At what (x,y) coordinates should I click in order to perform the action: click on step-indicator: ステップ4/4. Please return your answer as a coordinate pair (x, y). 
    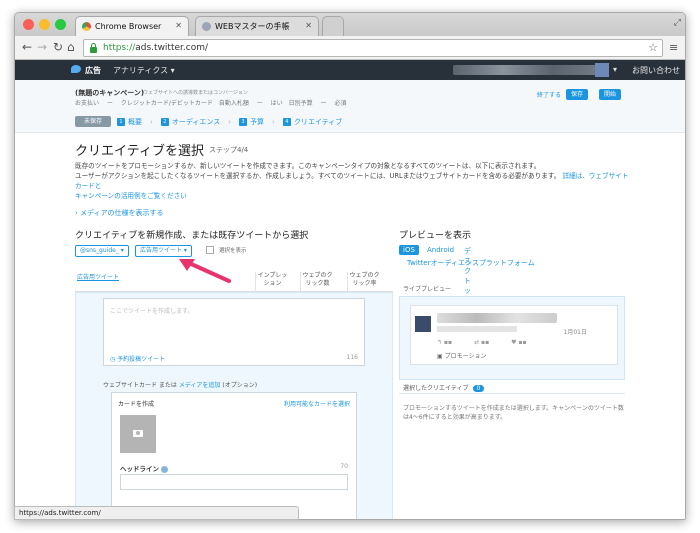
    Looking at the image, I should click on (229, 150).